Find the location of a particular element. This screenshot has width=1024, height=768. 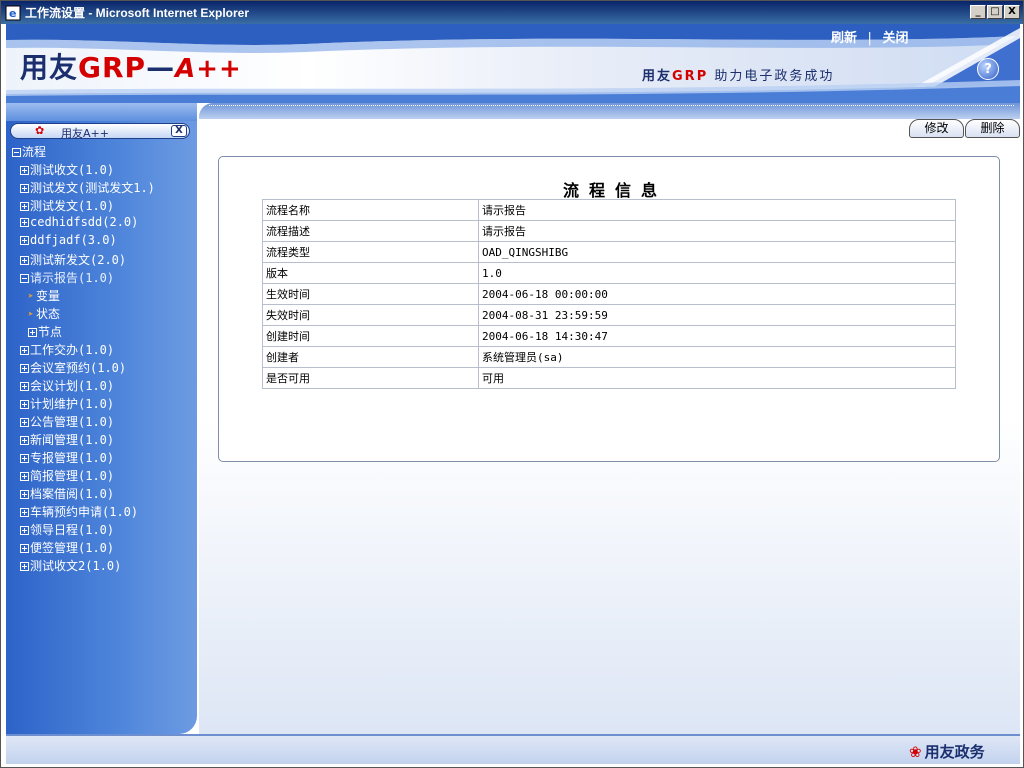

top-links: 刷新 | 关闭 is located at coordinates (869, 36).